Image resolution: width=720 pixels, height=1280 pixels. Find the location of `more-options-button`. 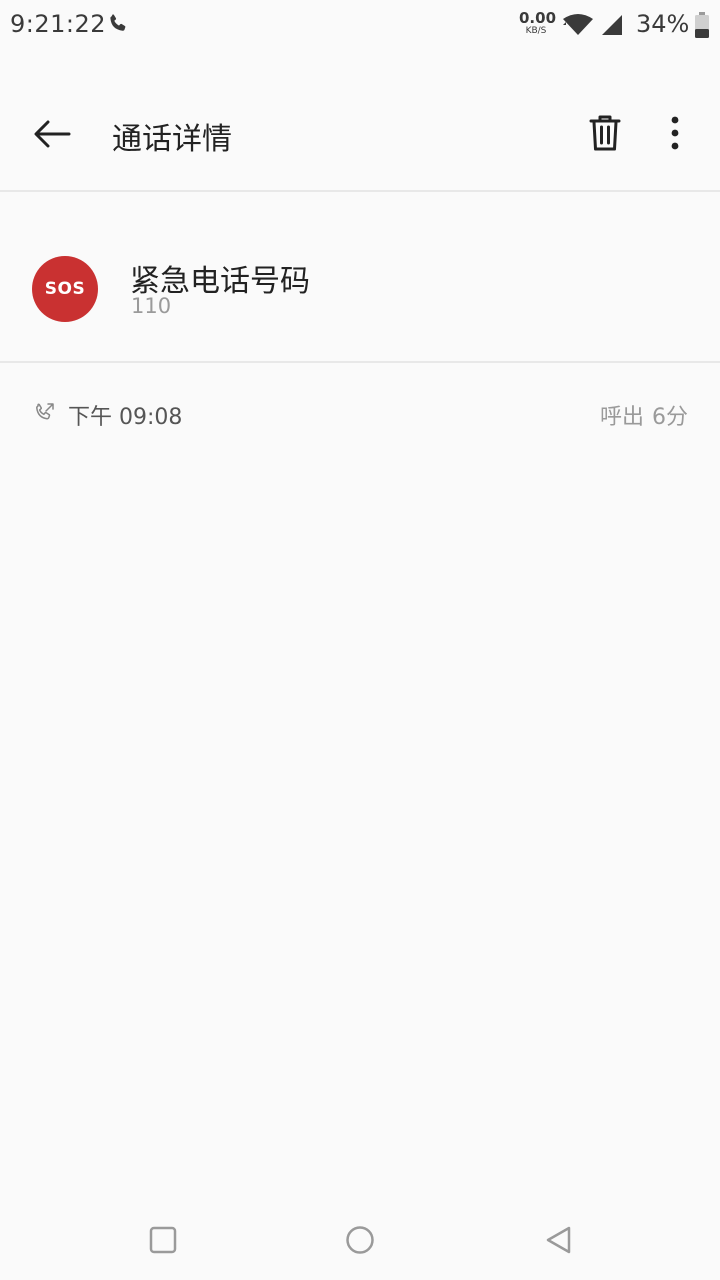

more-options-button is located at coordinates (675, 133).